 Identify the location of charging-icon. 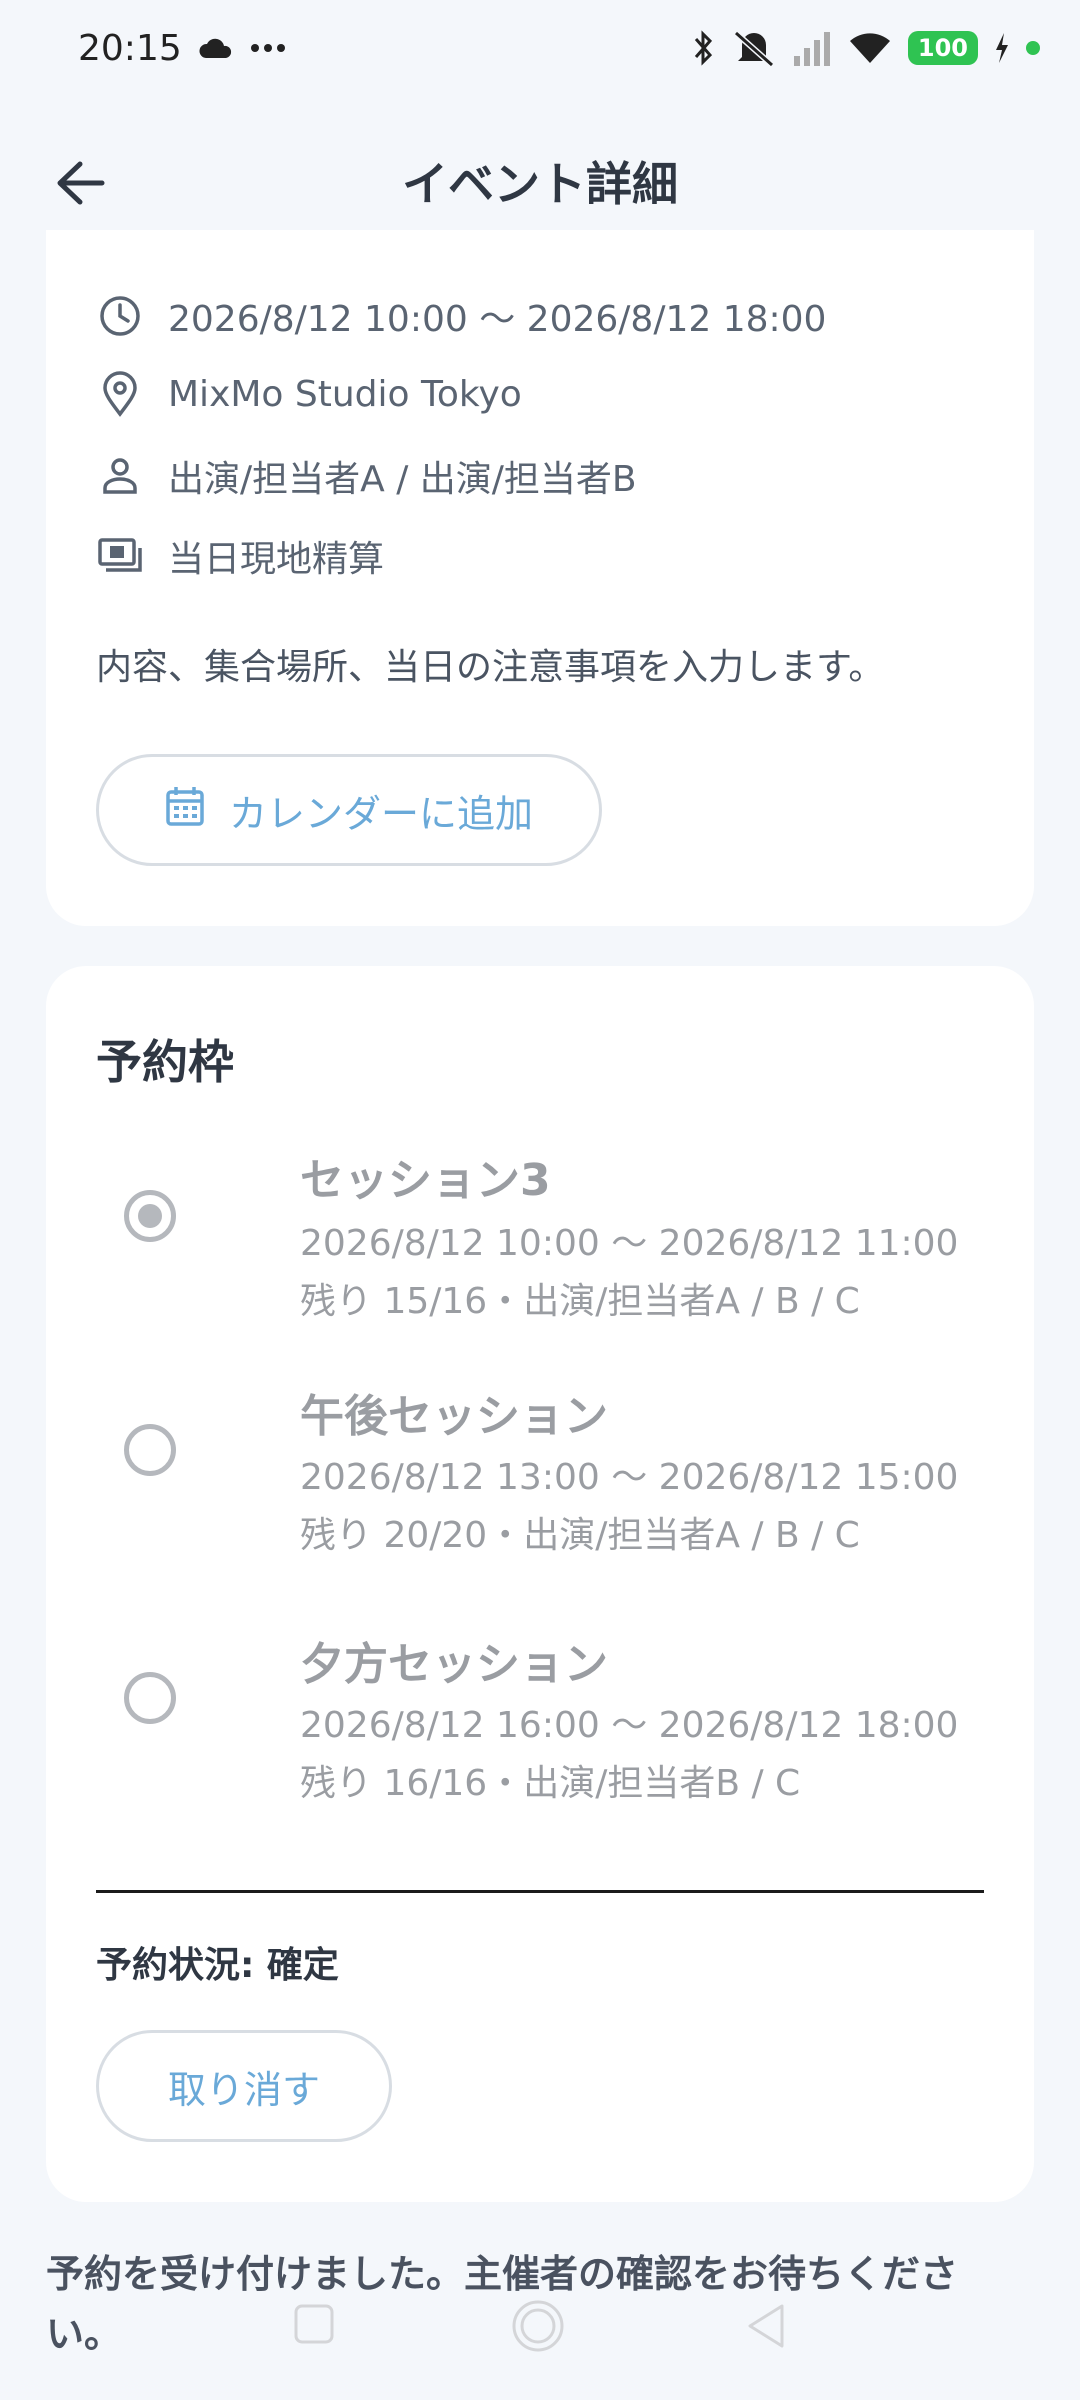
(1002, 48).